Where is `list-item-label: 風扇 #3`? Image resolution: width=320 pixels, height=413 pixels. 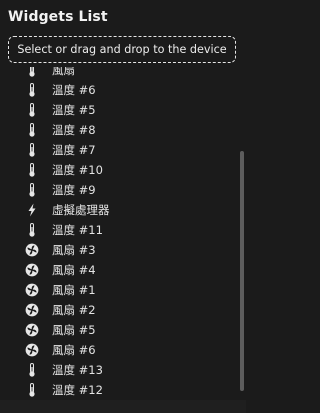
list-item-label: 風扇 #3 is located at coordinates (74, 250).